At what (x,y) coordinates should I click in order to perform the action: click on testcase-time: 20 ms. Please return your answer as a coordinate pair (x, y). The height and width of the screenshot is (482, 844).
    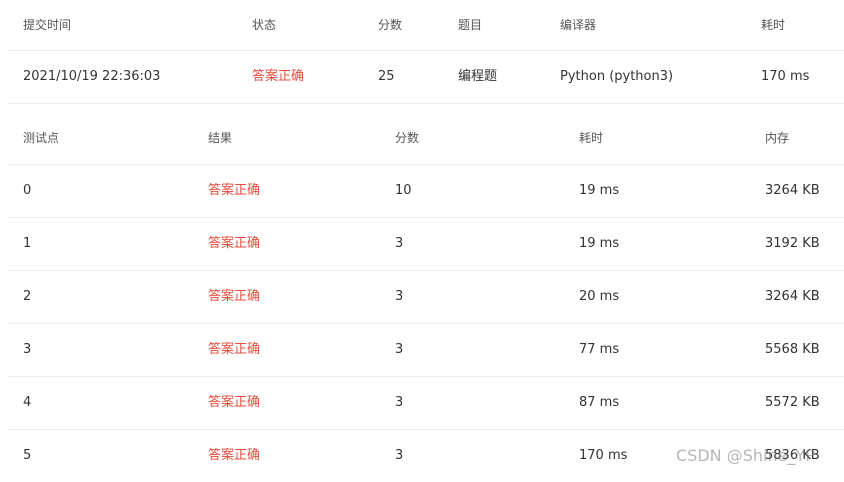
    Looking at the image, I should click on (599, 296).